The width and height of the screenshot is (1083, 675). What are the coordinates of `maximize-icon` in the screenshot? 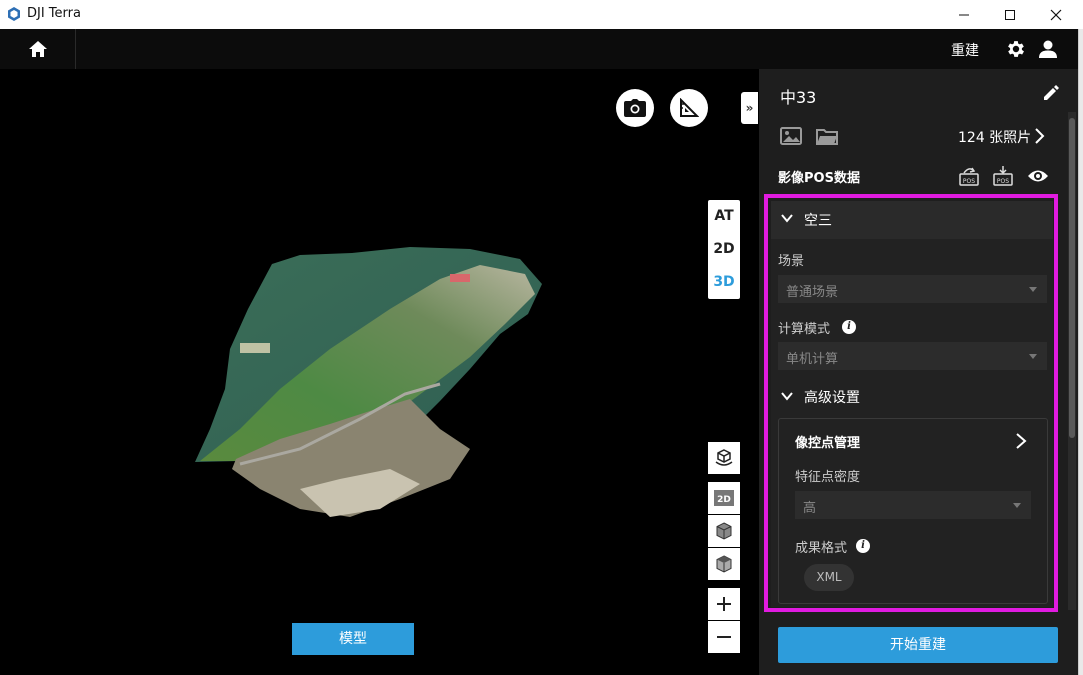 It's located at (1010, 14).